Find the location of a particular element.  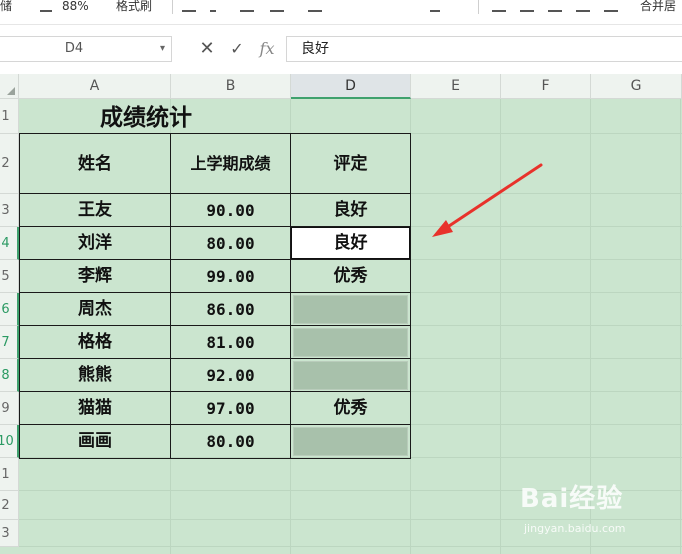

merge-icon is located at coordinates (611, 6).